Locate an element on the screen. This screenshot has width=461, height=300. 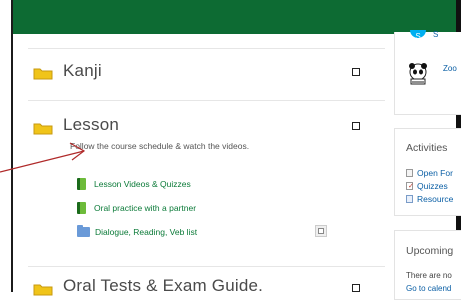
file-icon is located at coordinates (409, 199).